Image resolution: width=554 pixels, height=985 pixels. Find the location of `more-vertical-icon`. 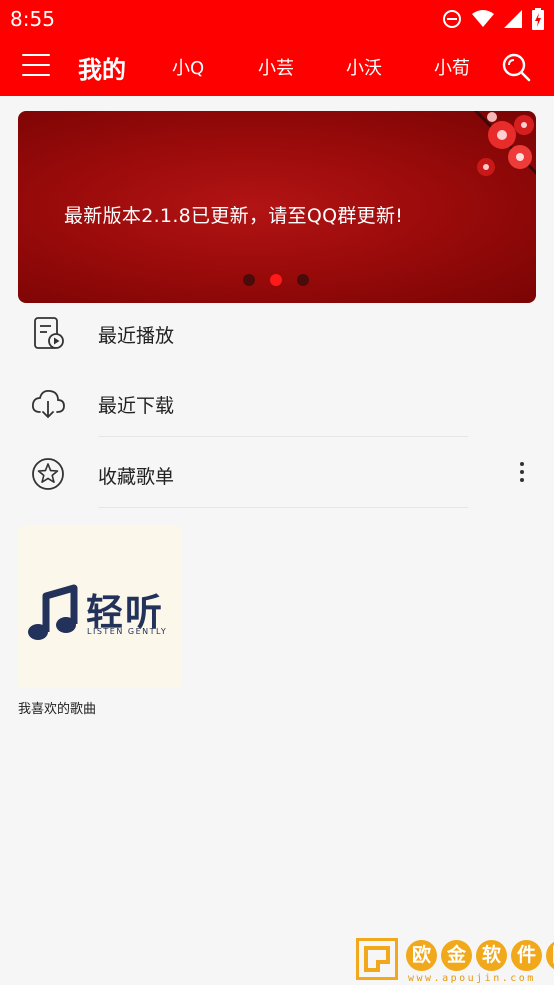

more-vertical-icon is located at coordinates (522, 475).